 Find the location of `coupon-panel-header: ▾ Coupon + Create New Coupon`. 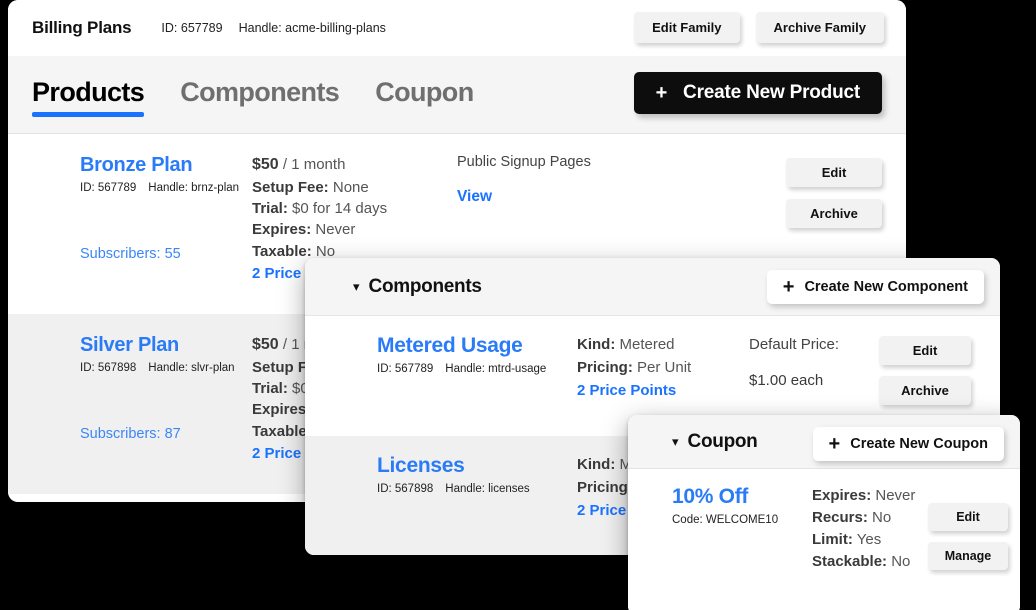

coupon-panel-header: ▾ Coupon + Create New Coupon is located at coordinates (824, 442).